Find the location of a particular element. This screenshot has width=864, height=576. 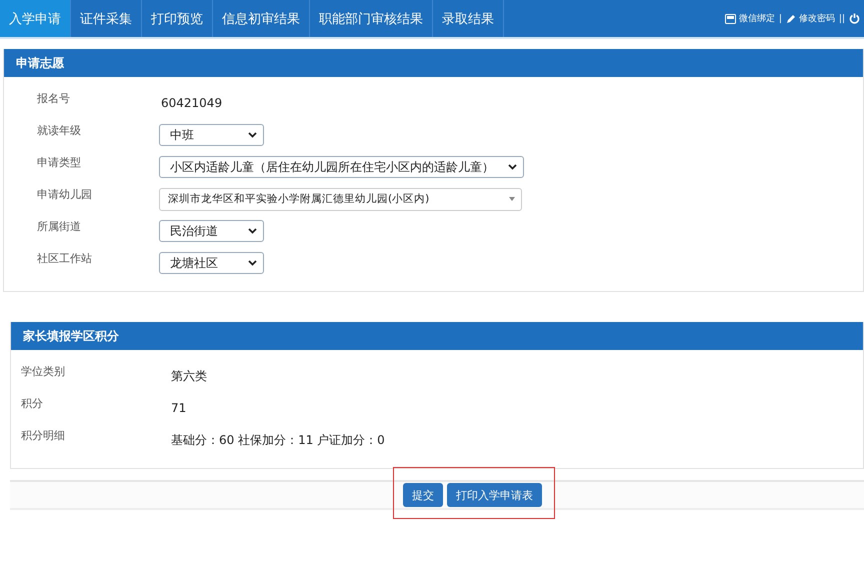

field-label: 积分明细 is located at coordinates (43, 435).